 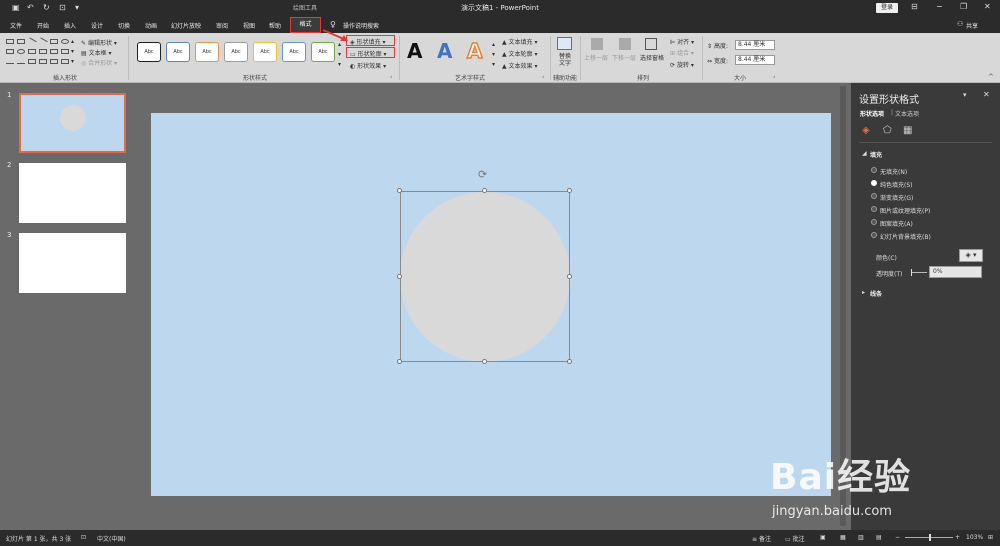 I want to click on send-backward-icon, so click(x=625, y=44).